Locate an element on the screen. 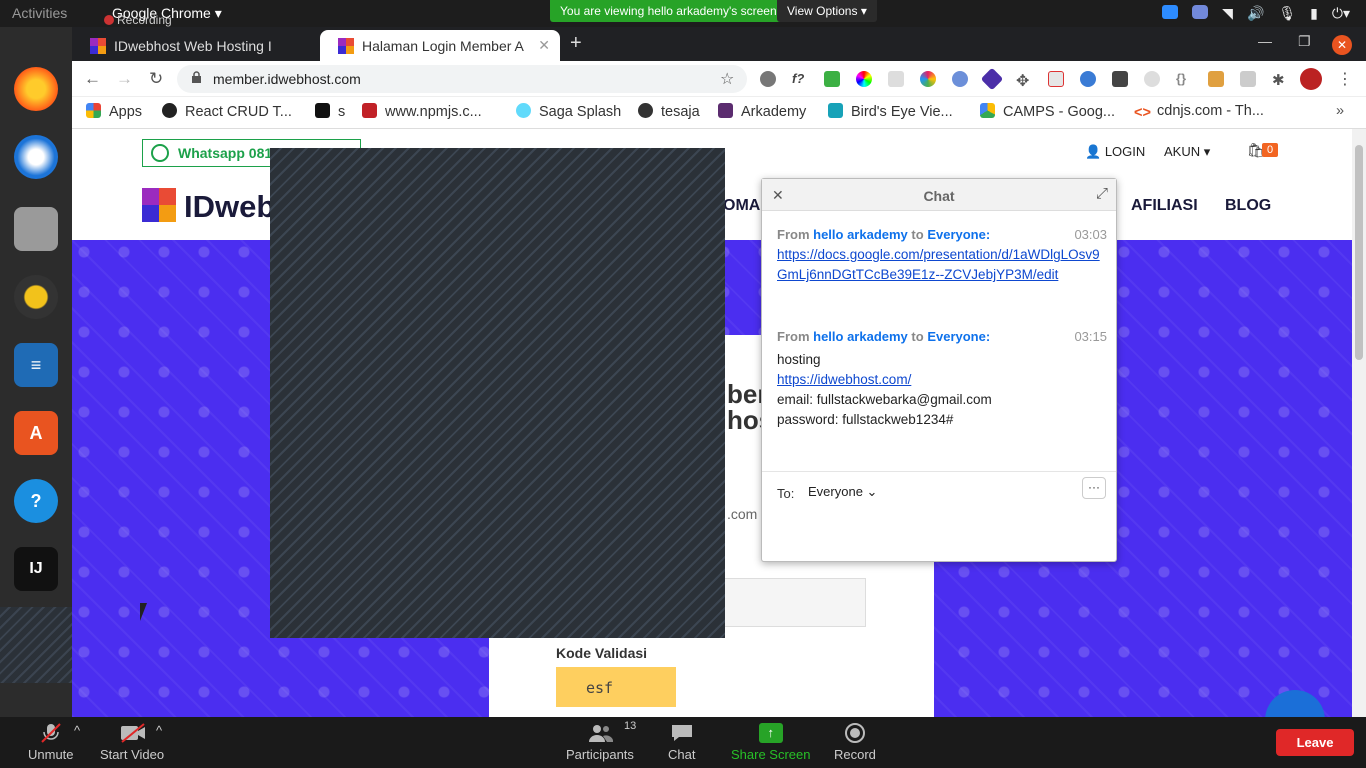  ruler-extension-icon is located at coordinates (1216, 79).